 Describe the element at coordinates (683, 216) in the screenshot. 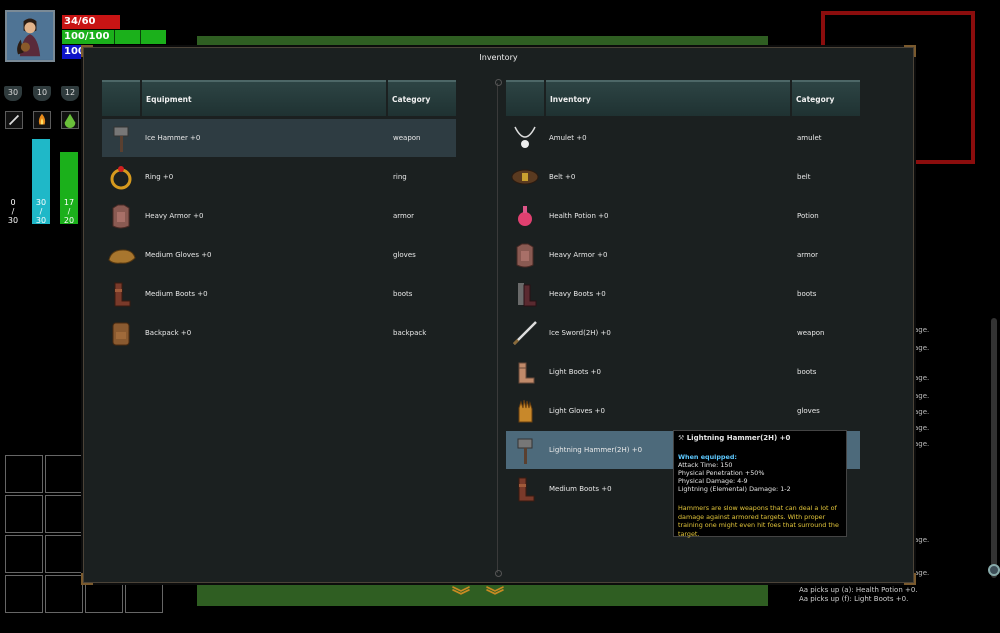

I see `inventory-row: Health Potion +0 Potion` at that location.